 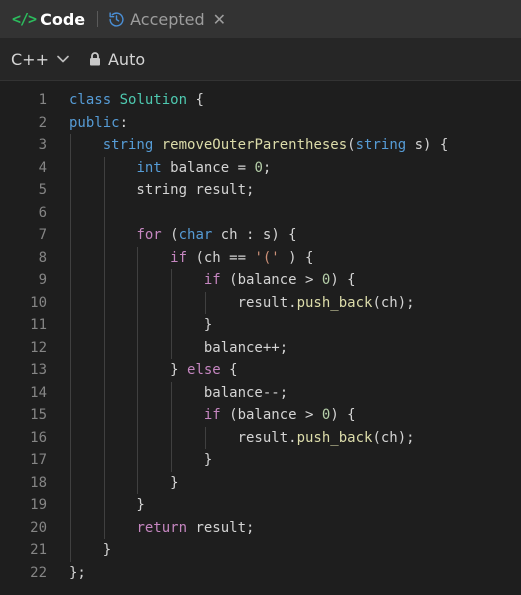 I want to click on tab-accepted: Accepted ✕, so click(x=167, y=19).